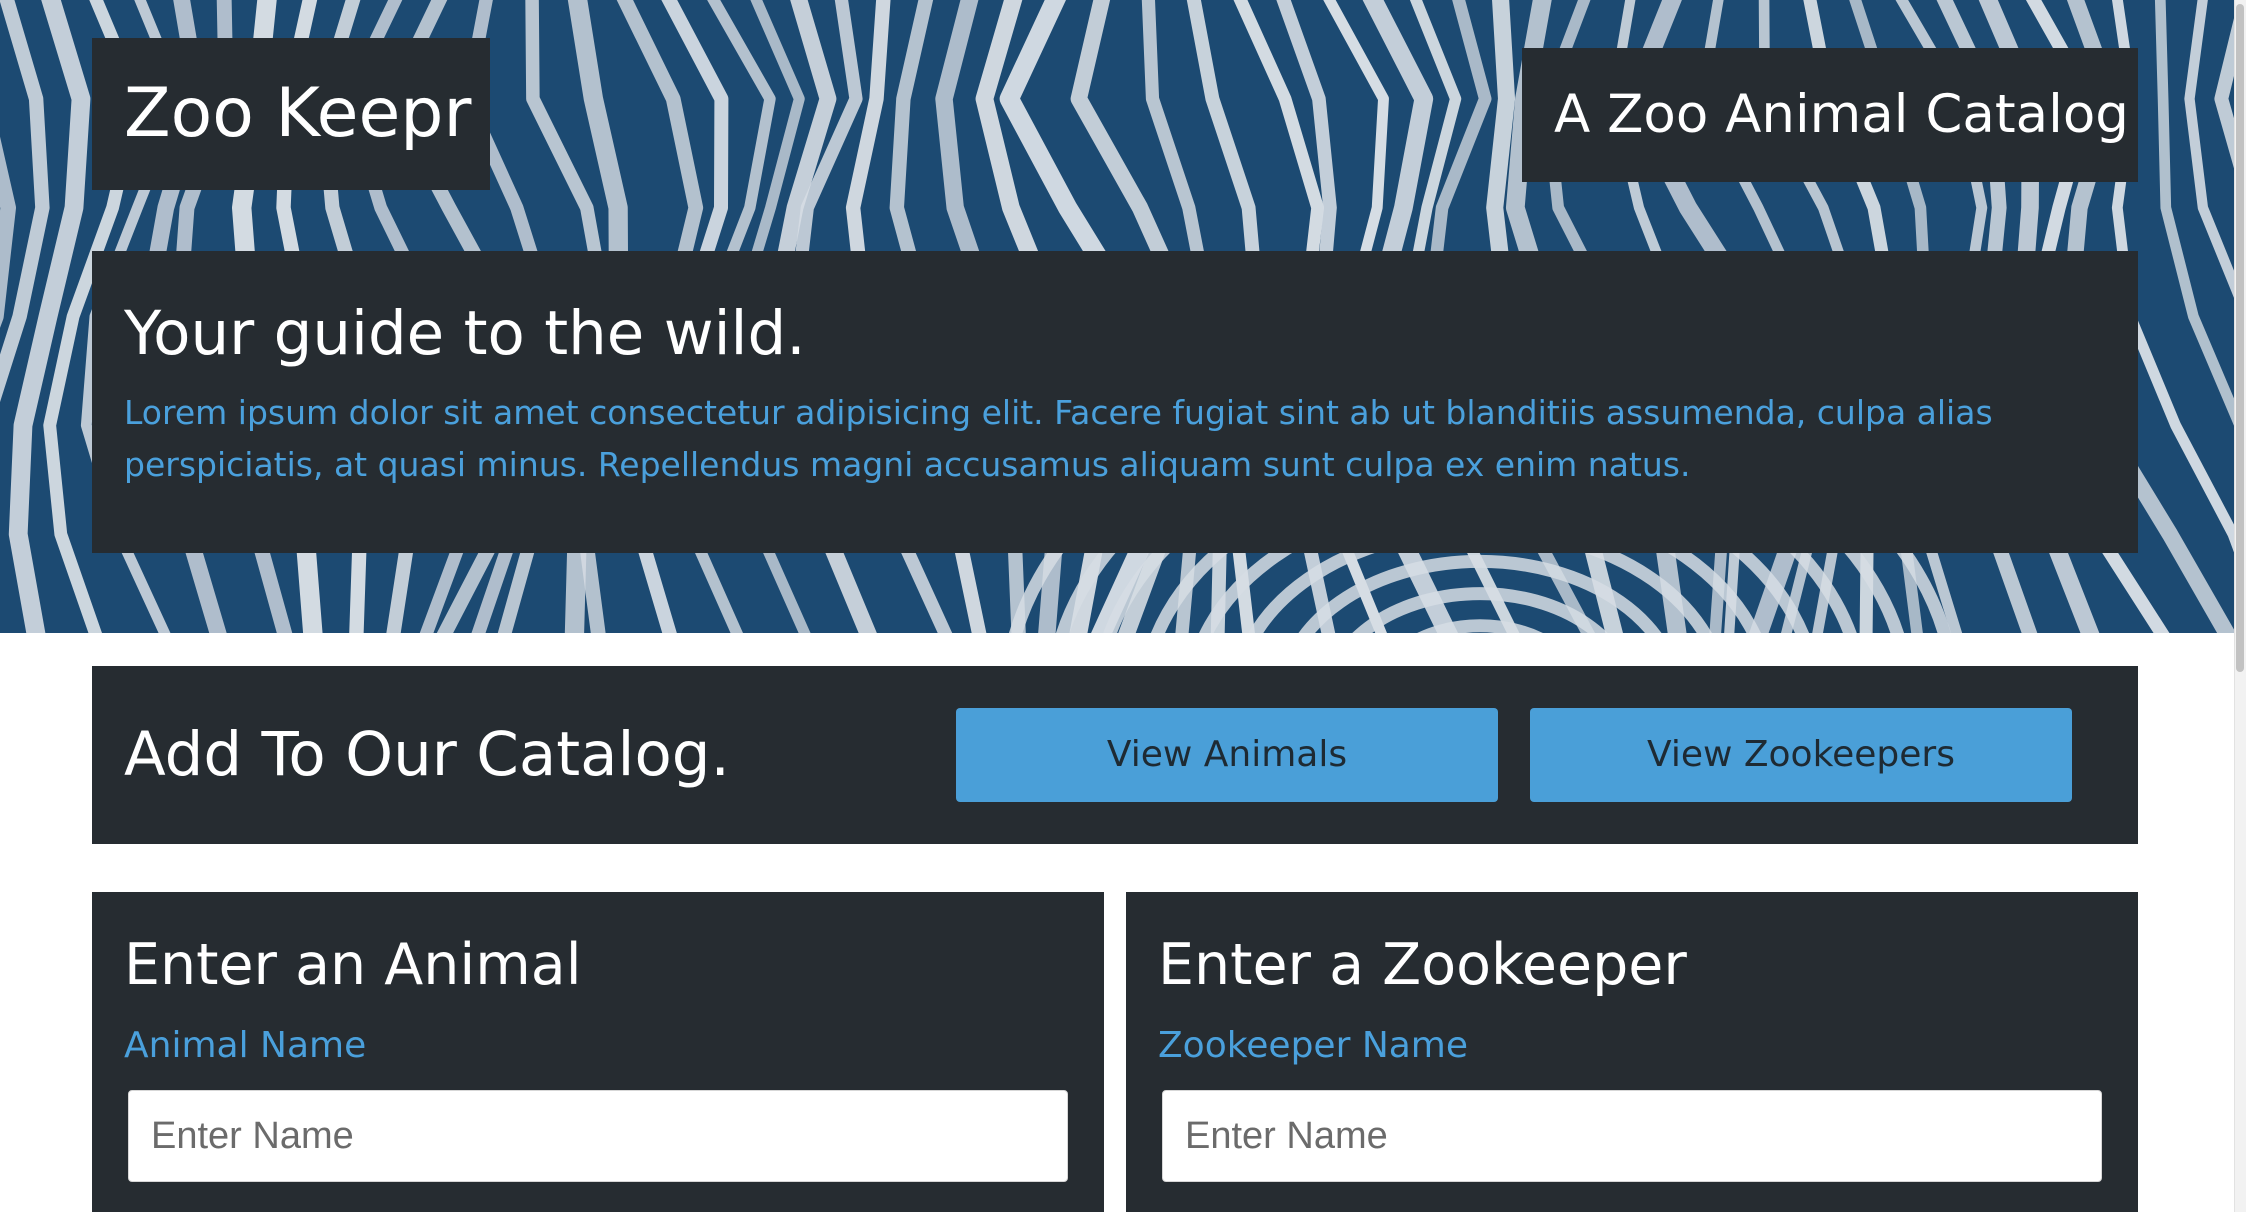 The image size is (2246, 1212). I want to click on animal-form-heading: Enter an Animal, so click(353, 965).